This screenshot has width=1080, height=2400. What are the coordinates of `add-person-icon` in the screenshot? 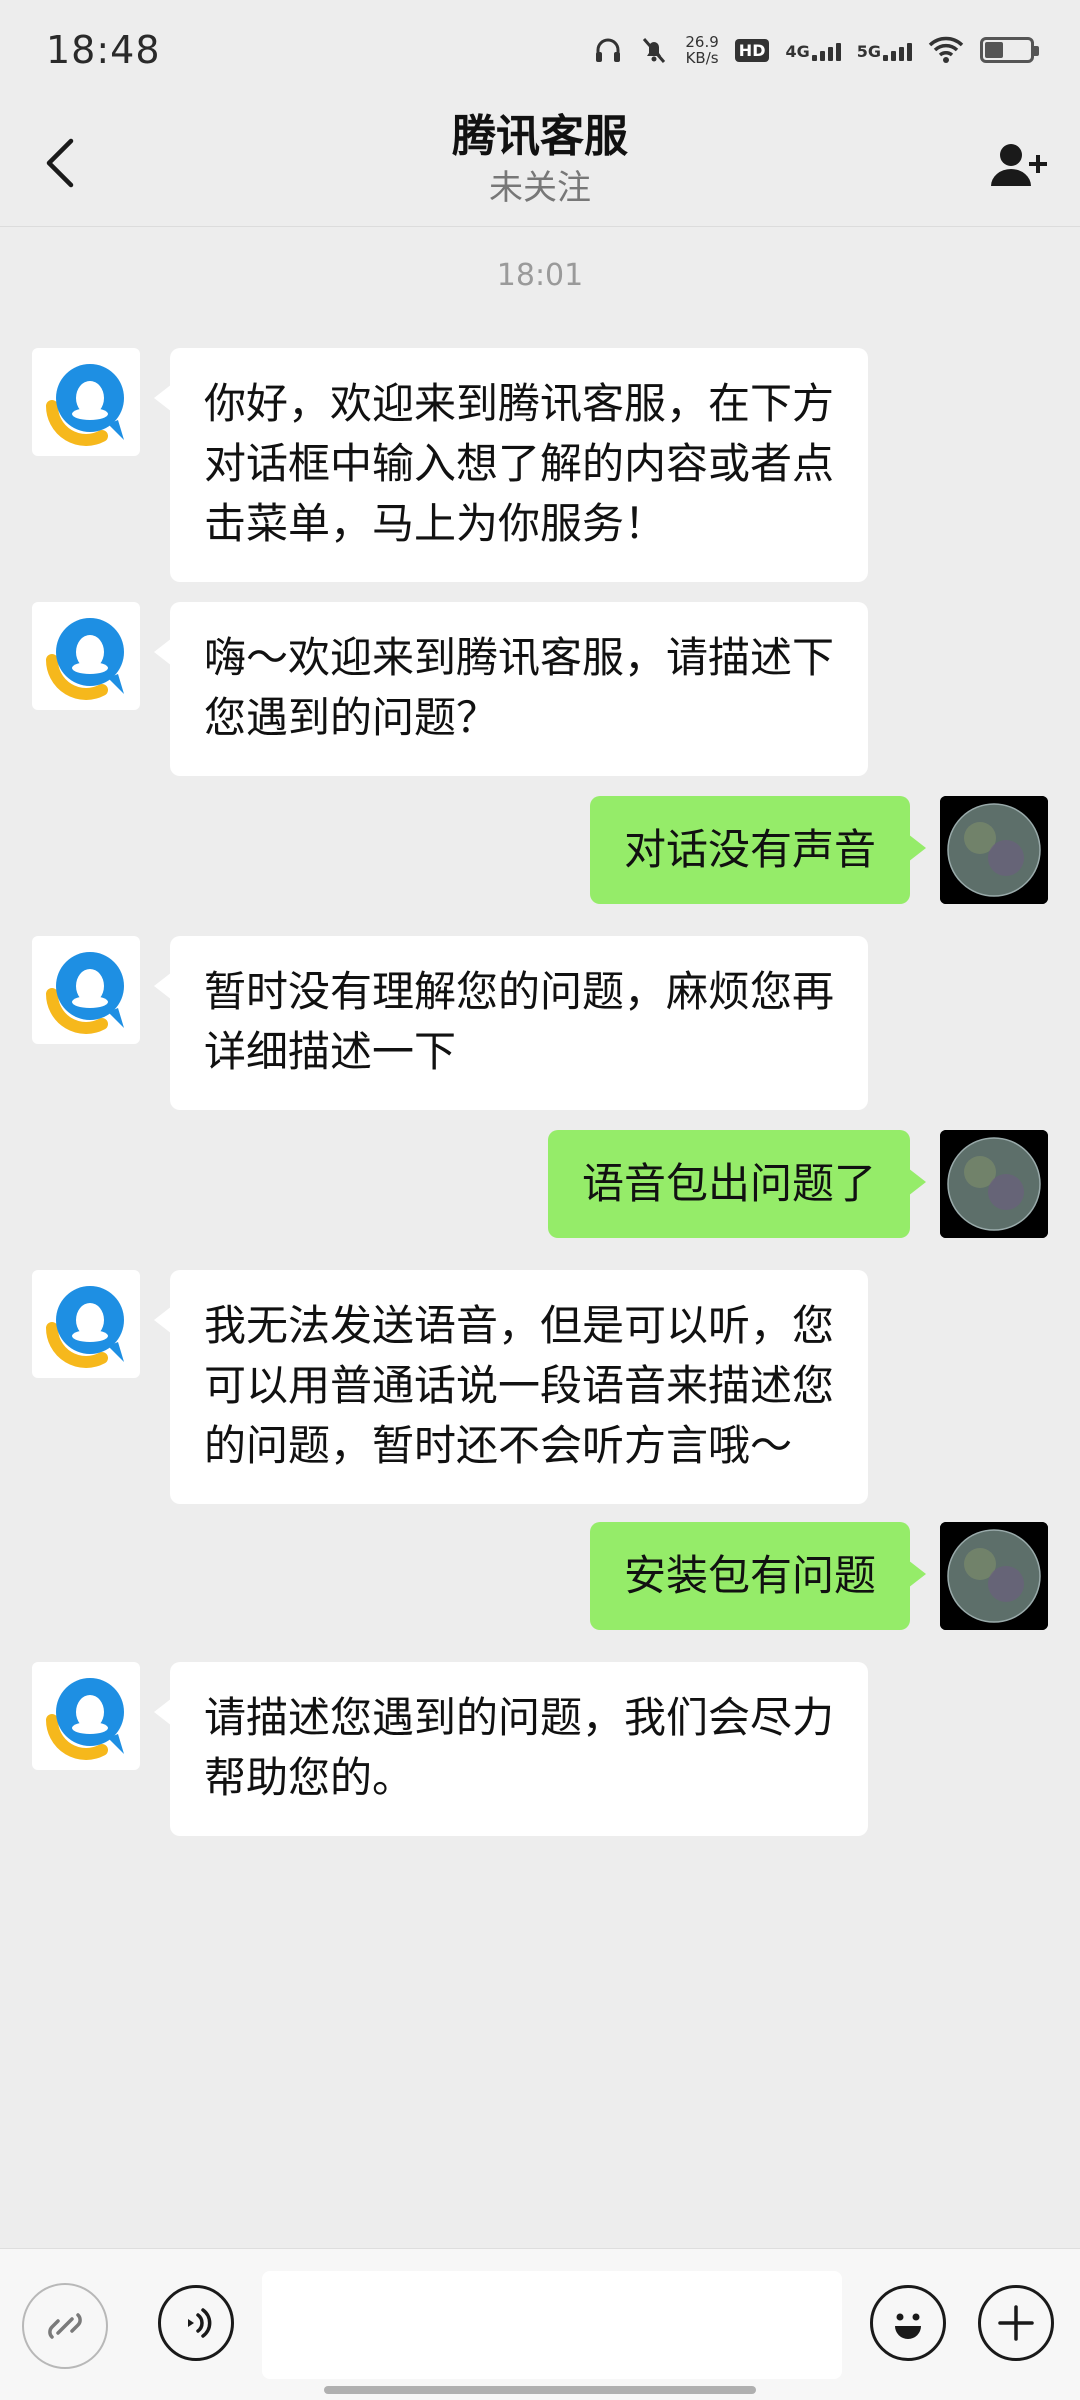 It's located at (1019, 165).